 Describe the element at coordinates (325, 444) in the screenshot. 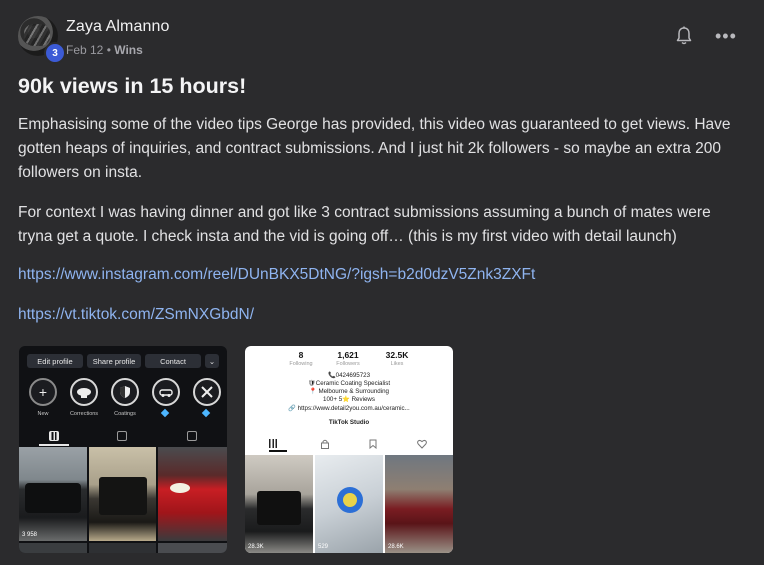

I see `lock-icon` at that location.